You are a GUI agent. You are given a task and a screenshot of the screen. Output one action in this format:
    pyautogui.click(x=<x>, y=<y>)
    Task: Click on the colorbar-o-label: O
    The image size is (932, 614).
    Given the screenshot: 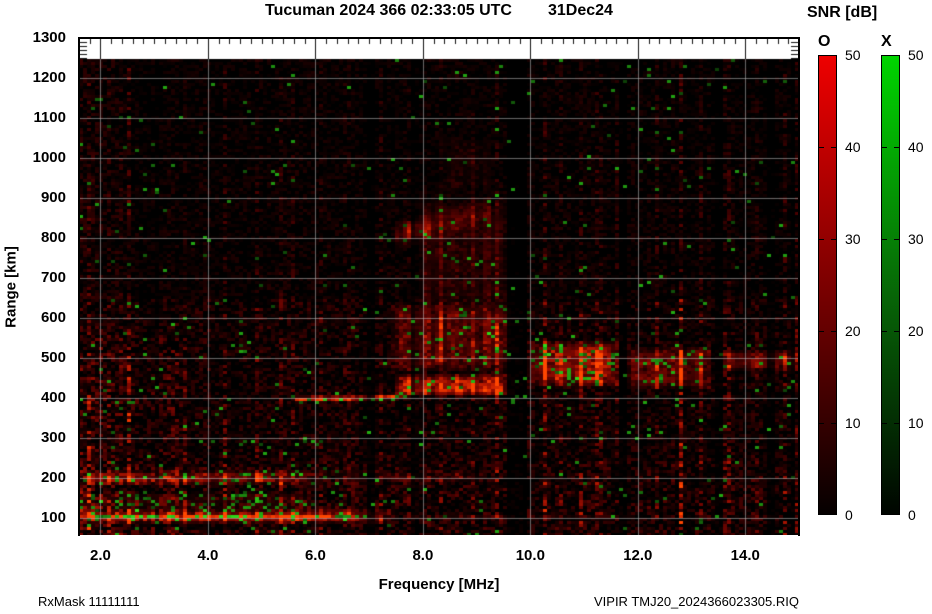 What is the action you would take?
    pyautogui.click(x=824, y=41)
    